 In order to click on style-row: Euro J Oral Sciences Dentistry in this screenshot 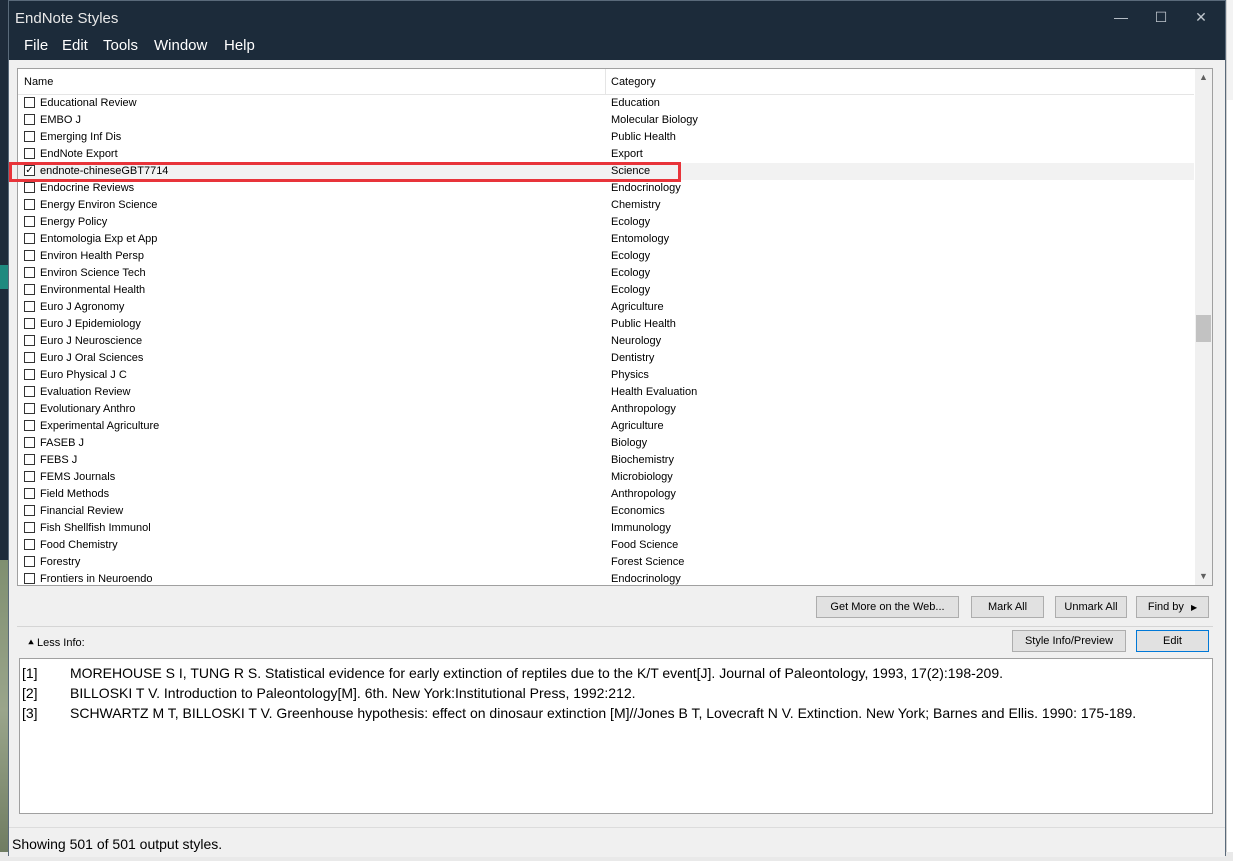, I will do `click(606, 358)`.